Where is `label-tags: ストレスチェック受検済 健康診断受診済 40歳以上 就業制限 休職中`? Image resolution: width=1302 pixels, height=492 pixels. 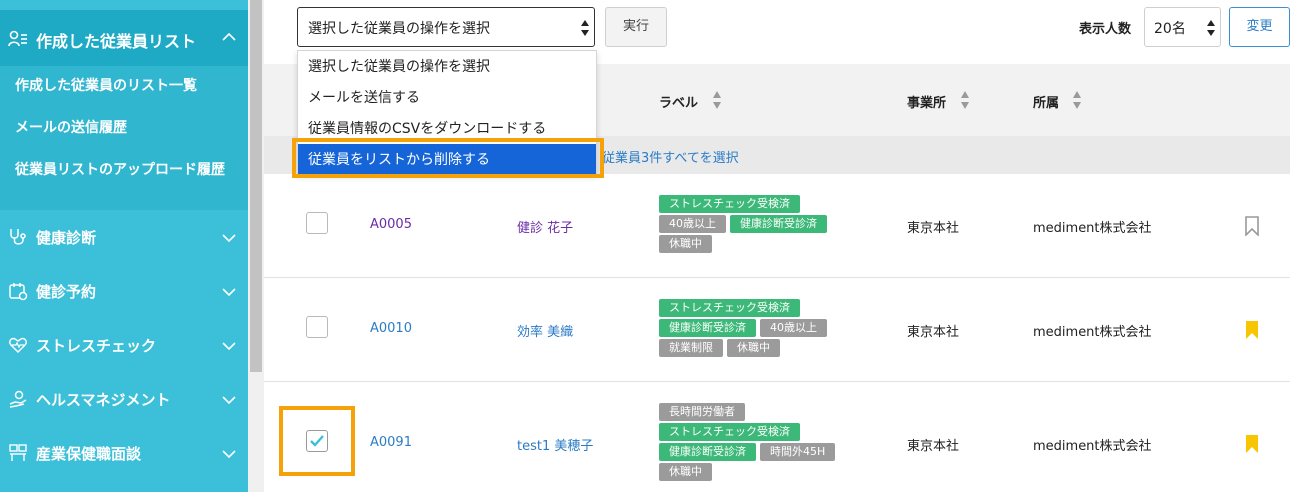
label-tags: ストレスチェック受検済 健康診断受診済 40歳以上 就業制限 休職中 is located at coordinates (779, 329).